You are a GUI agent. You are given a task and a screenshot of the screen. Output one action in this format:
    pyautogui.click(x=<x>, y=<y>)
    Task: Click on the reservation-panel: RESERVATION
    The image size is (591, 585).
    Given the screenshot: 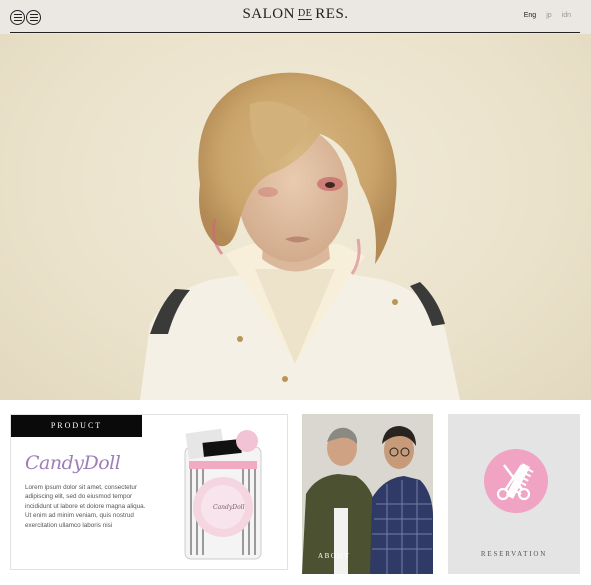 What is the action you would take?
    pyautogui.click(x=514, y=494)
    